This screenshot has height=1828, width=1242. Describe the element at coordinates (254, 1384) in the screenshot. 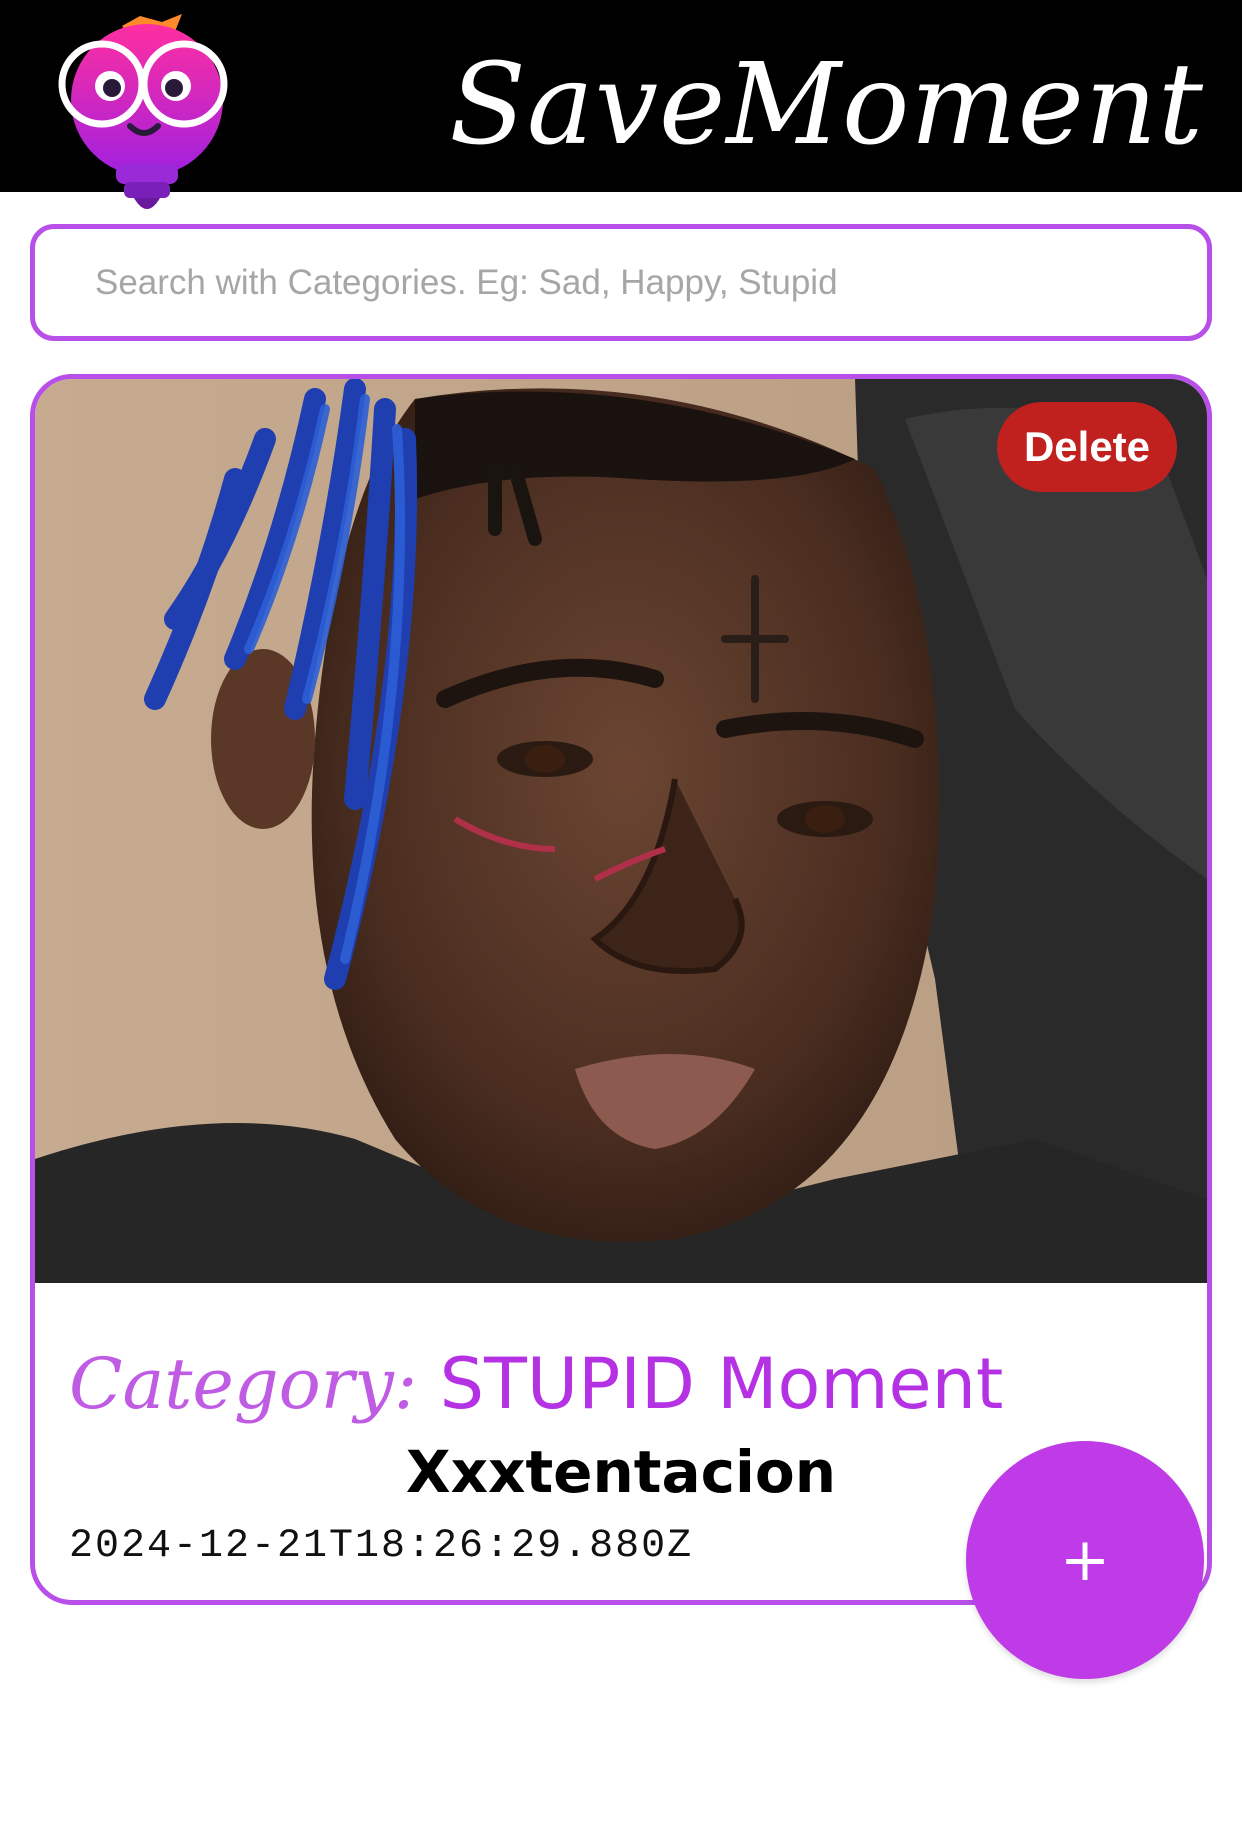

I see `category-prefix: Category:` at that location.